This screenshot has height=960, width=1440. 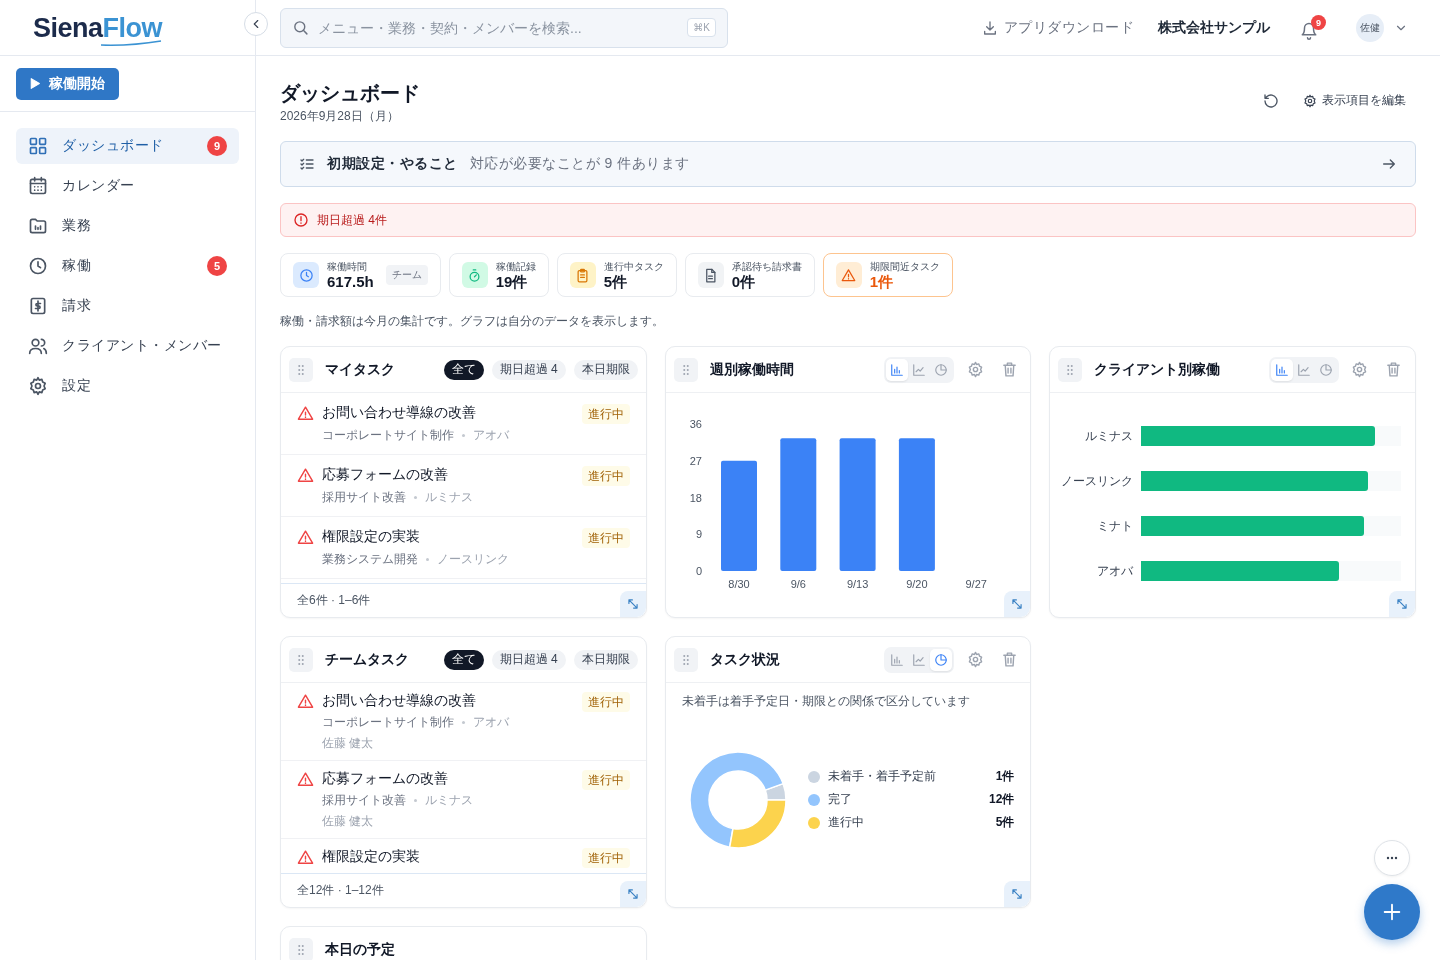 I want to click on download-link: アプリダウンロード, so click(x=1057, y=27).